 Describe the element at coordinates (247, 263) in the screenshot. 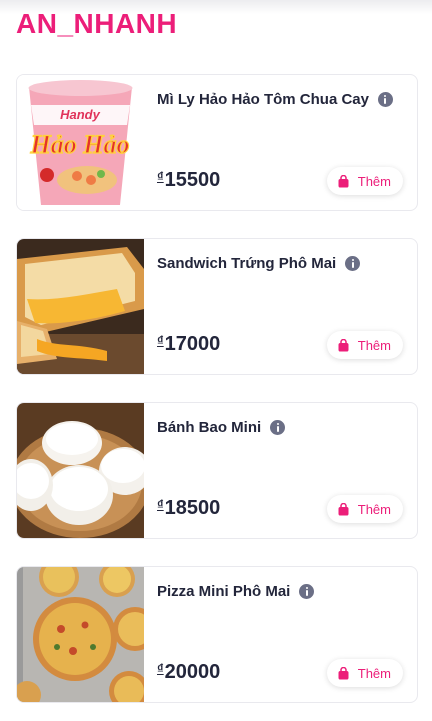

I see `product-name: Sandwich Trứng Phô Mai` at that location.